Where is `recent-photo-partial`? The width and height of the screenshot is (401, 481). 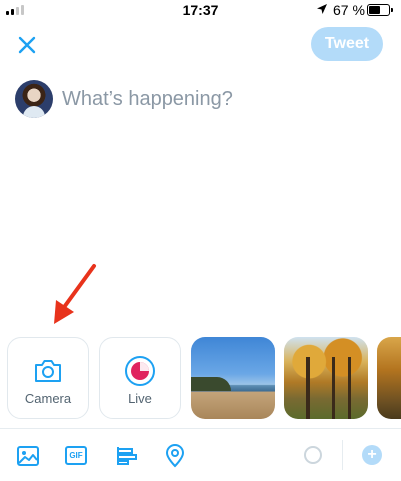
recent-photo-partial is located at coordinates (389, 378).